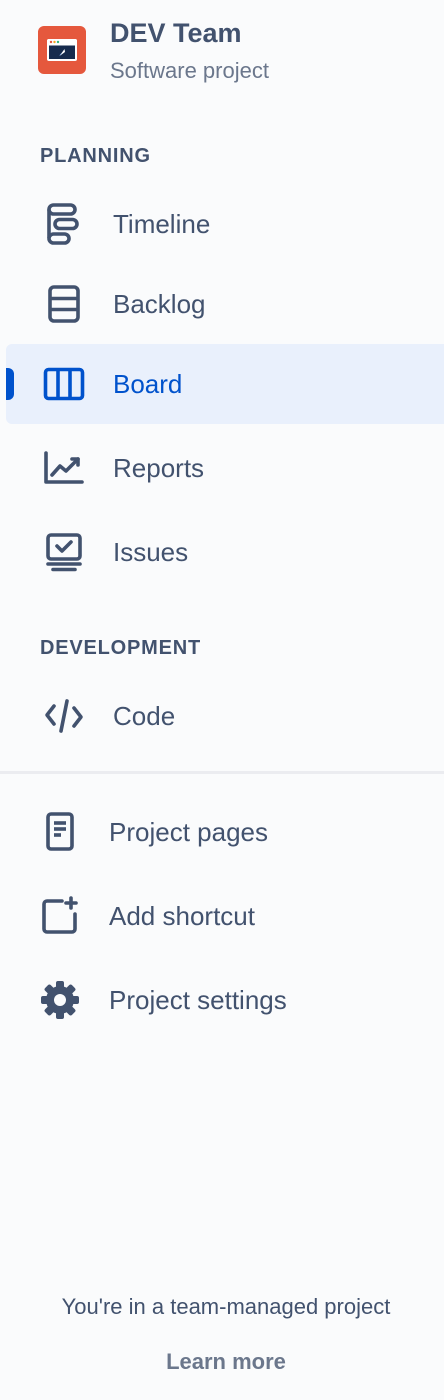 Image resolution: width=444 pixels, height=1400 pixels. What do you see at coordinates (64, 552) in the screenshot?
I see `issues-icon` at bounding box center [64, 552].